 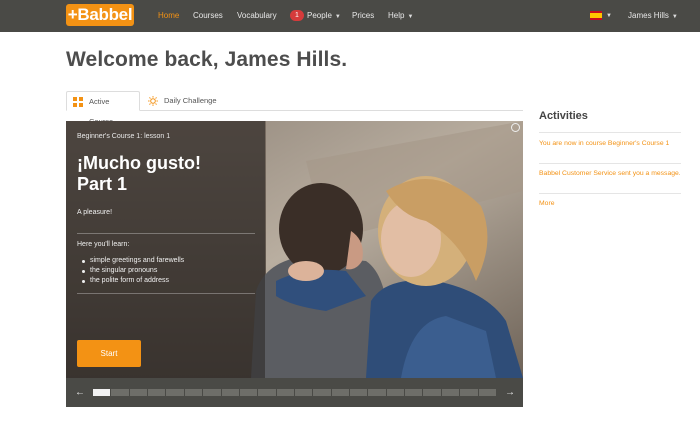 I want to click on lesson-title-line2: Part 1, so click(x=102, y=184).